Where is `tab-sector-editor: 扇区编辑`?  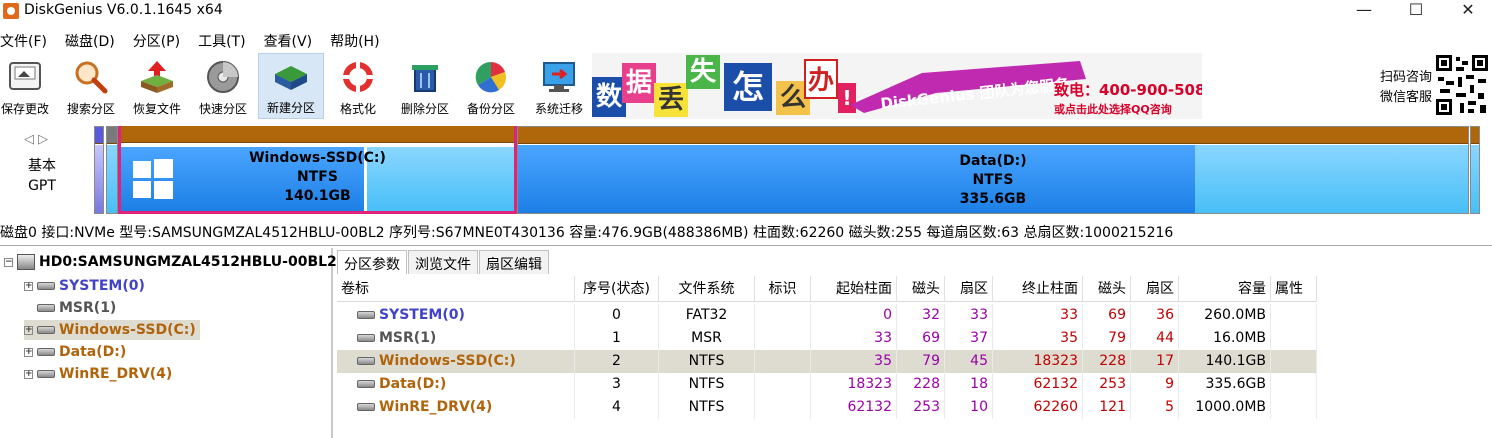
tab-sector-editor: 扇区编辑 is located at coordinates (514, 262).